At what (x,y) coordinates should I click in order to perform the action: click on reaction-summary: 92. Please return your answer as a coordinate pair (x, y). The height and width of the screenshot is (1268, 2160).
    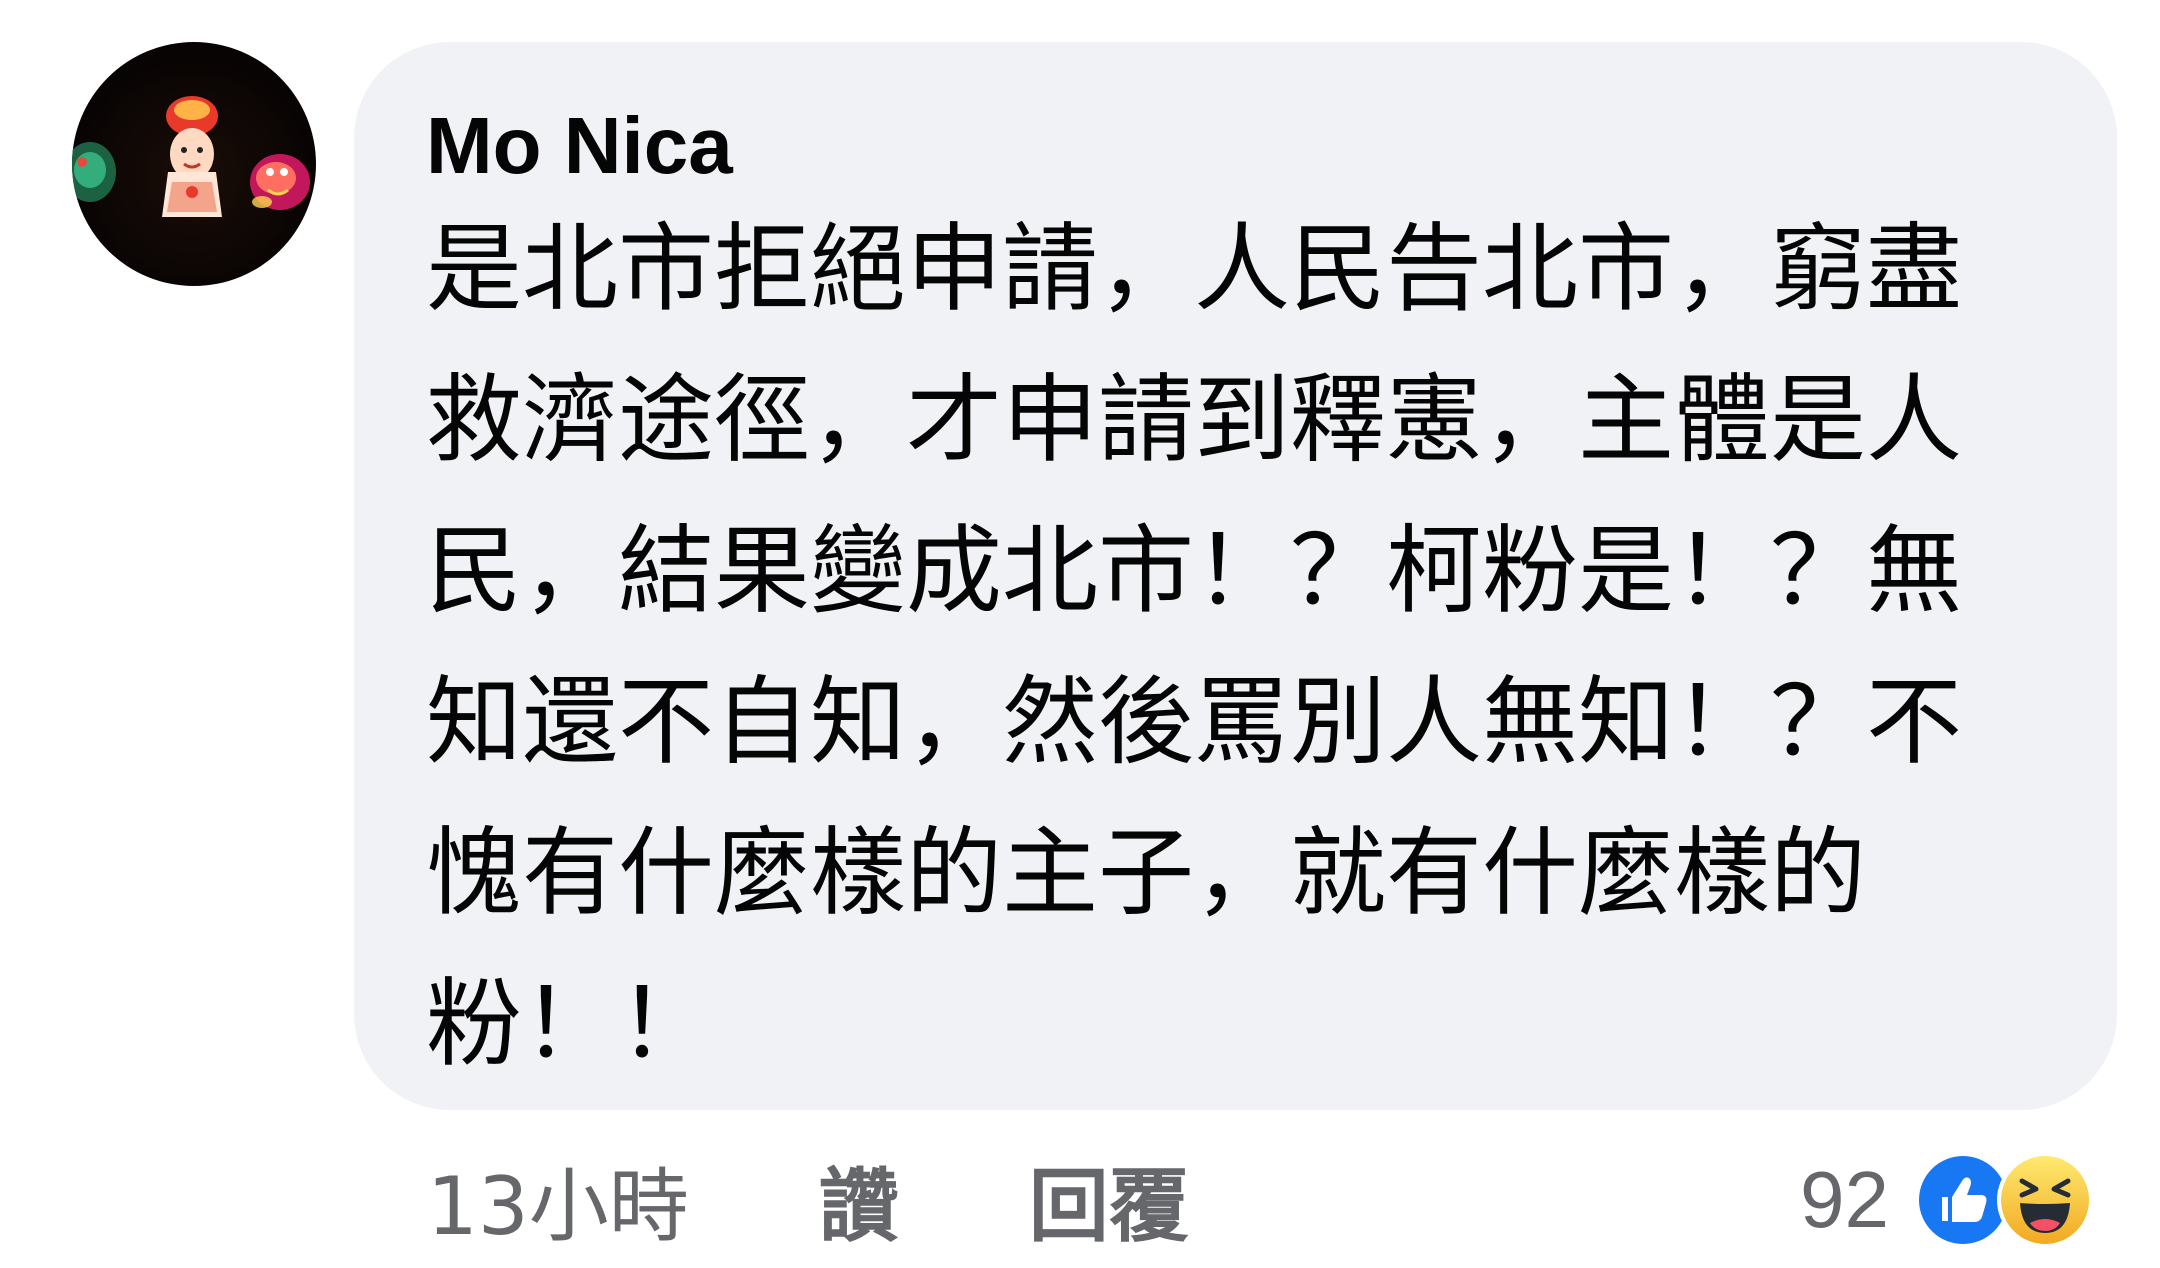
    Looking at the image, I should click on (1946, 1200).